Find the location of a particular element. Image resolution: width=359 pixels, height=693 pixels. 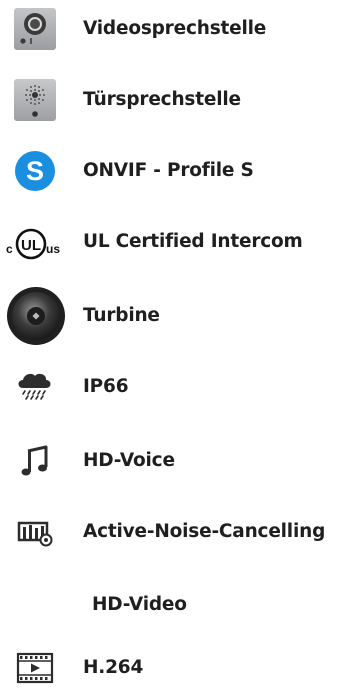

video-film-icon is located at coordinates (35, 668).